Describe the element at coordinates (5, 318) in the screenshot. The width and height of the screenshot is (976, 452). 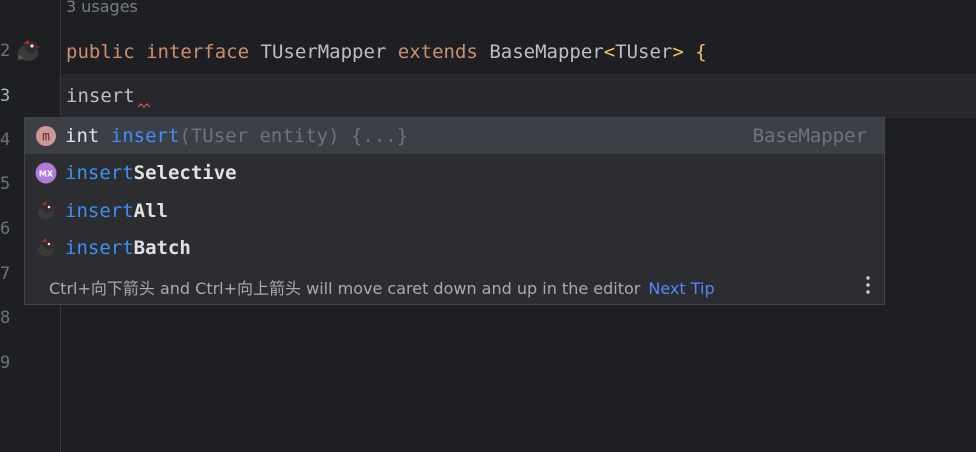
I see `line-number: 8` at that location.